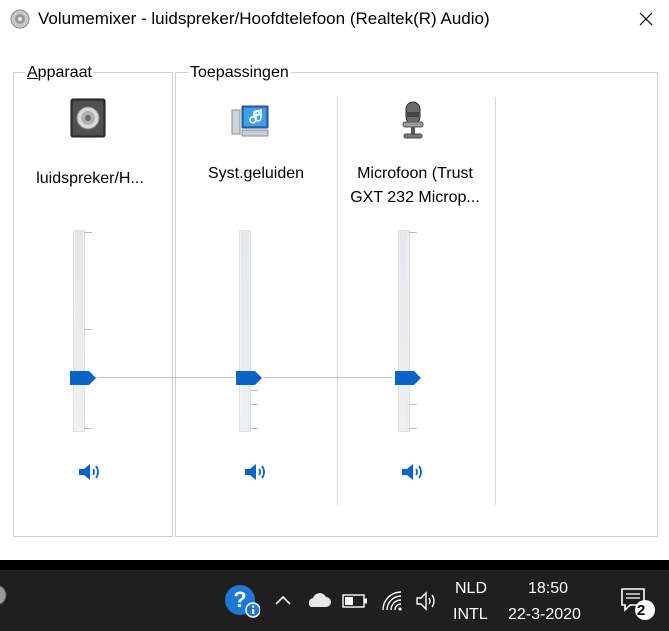  I want to click on taskbar-app-icon, so click(5, 595).